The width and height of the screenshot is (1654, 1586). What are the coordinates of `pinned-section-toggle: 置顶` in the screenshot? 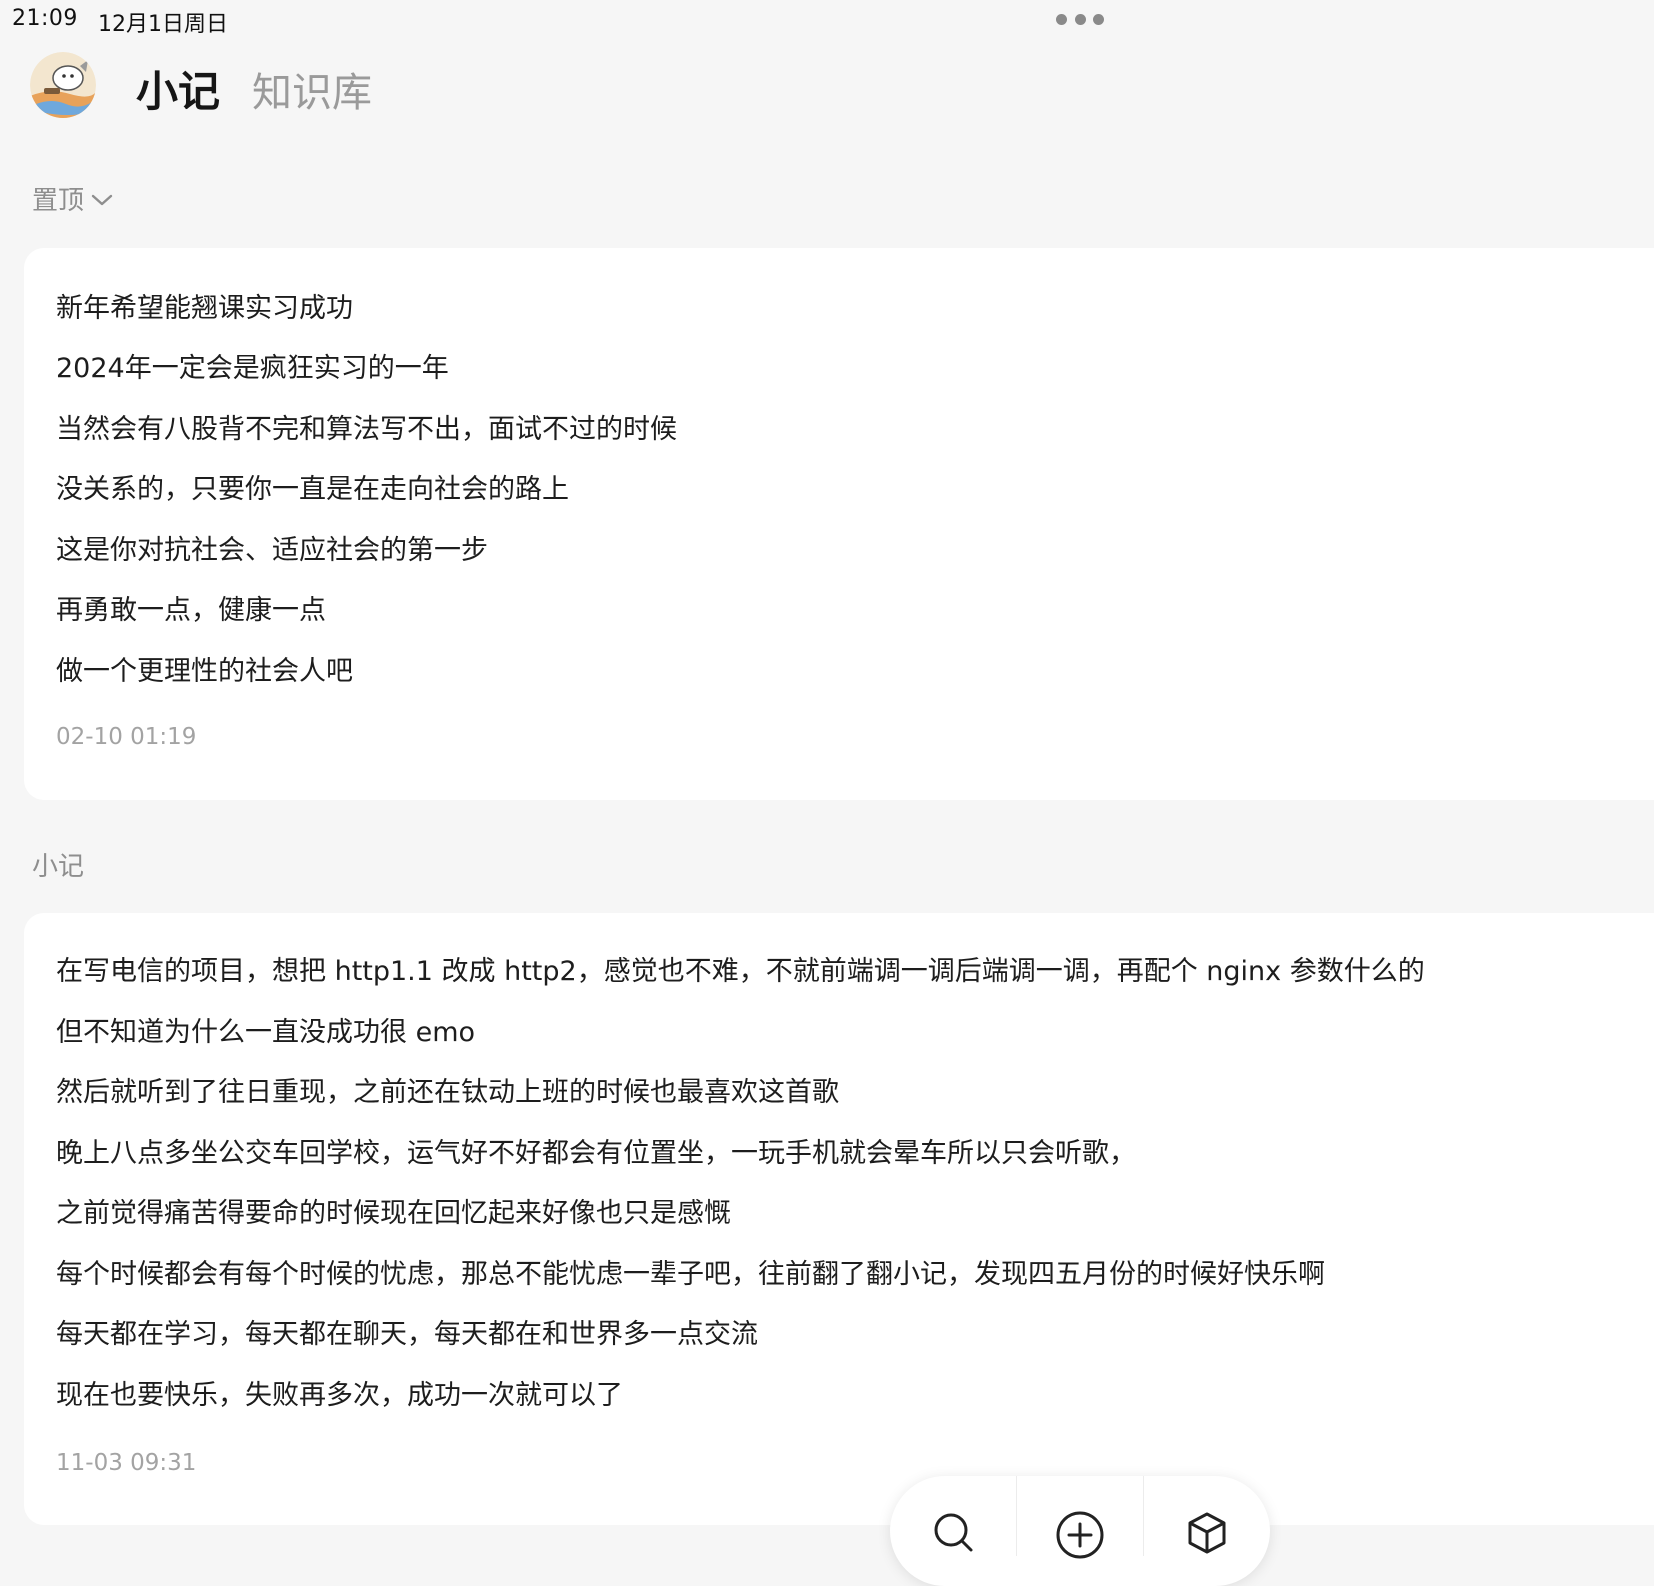 It's located at (73, 198).